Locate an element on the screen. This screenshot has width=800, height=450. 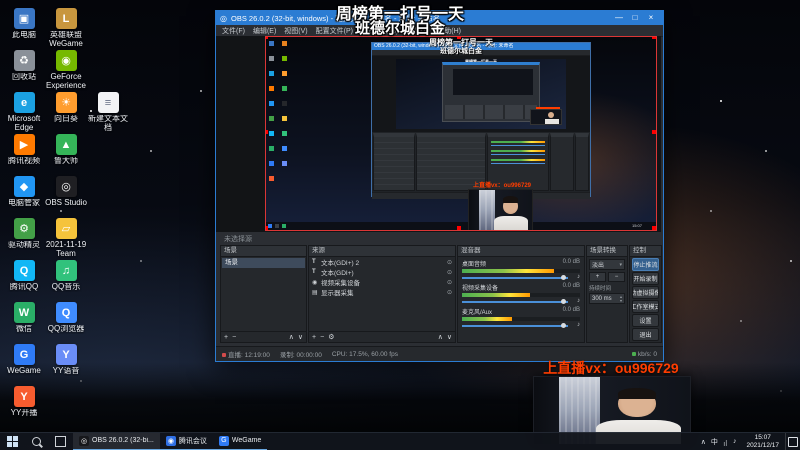
transition-select: 淡出 ▾ is located at coordinates (607, 264).